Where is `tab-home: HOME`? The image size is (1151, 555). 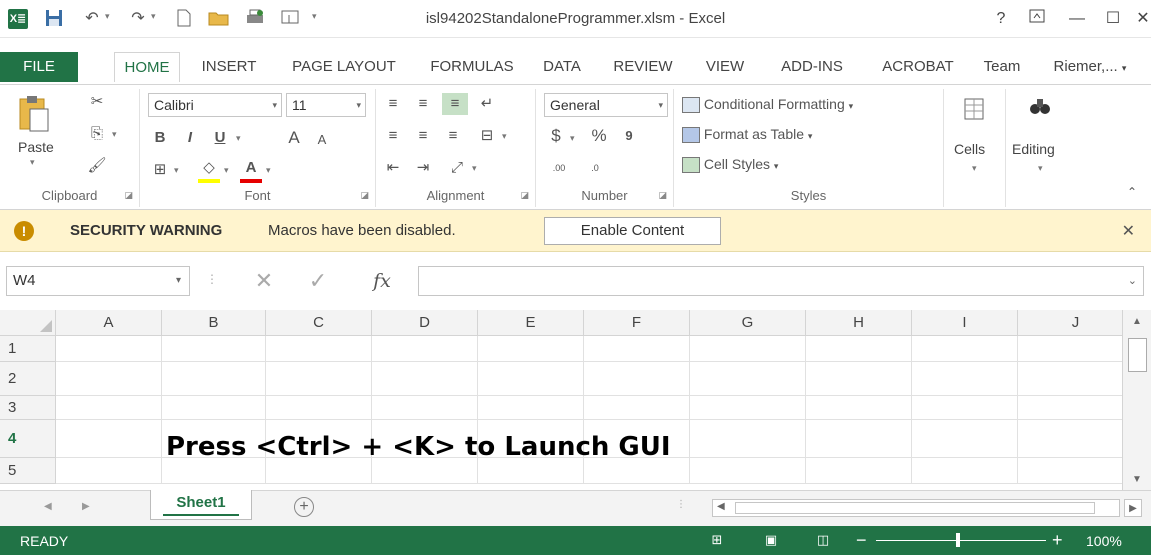
tab-home: HOME is located at coordinates (147, 67).